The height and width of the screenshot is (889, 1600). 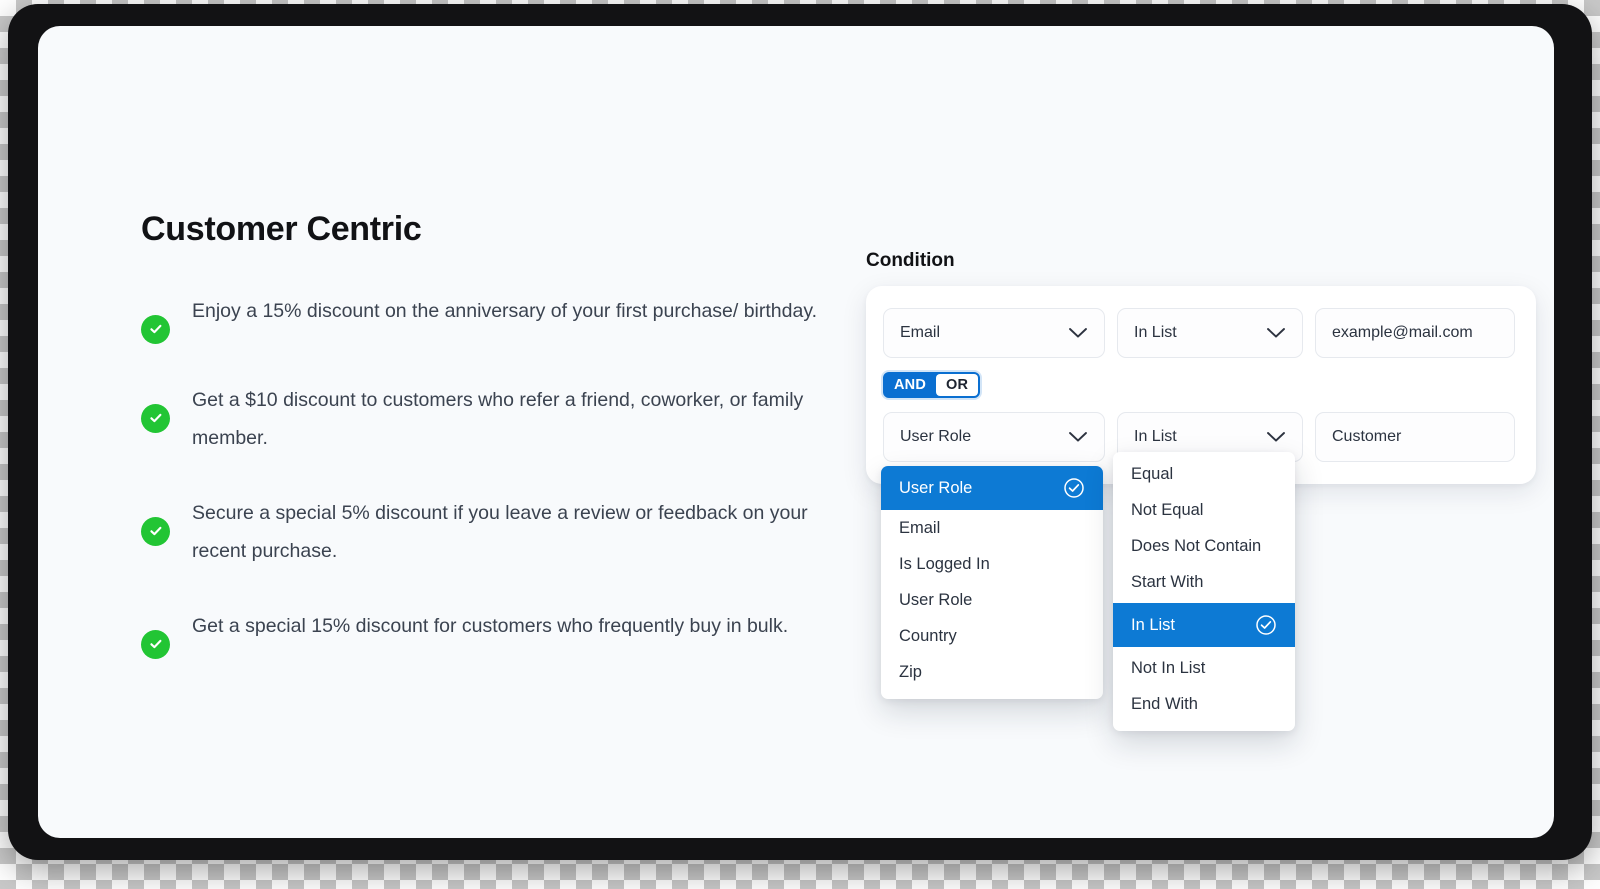 I want to click on menu-item-selected-user-role: User Role, so click(x=992, y=488).